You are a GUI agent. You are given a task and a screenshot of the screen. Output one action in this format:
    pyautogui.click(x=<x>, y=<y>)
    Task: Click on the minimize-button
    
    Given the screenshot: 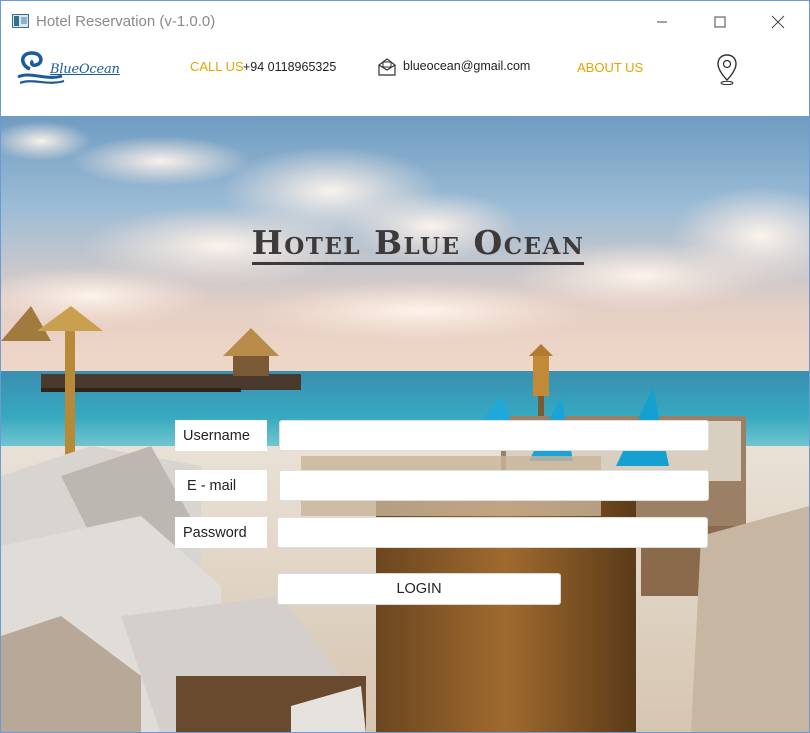 What is the action you would take?
    pyautogui.click(x=662, y=22)
    